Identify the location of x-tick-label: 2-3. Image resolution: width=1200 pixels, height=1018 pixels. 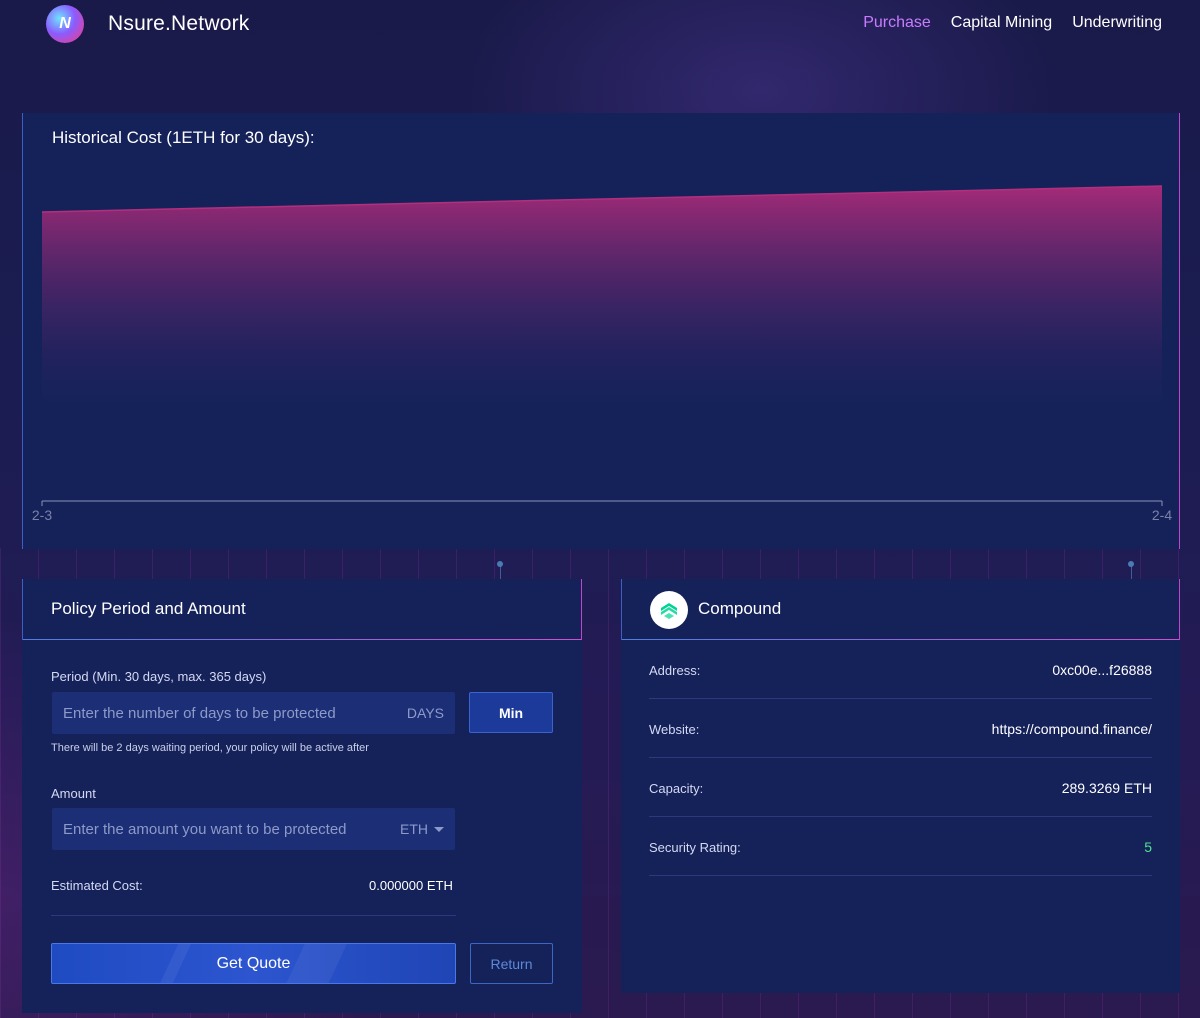
(42, 515).